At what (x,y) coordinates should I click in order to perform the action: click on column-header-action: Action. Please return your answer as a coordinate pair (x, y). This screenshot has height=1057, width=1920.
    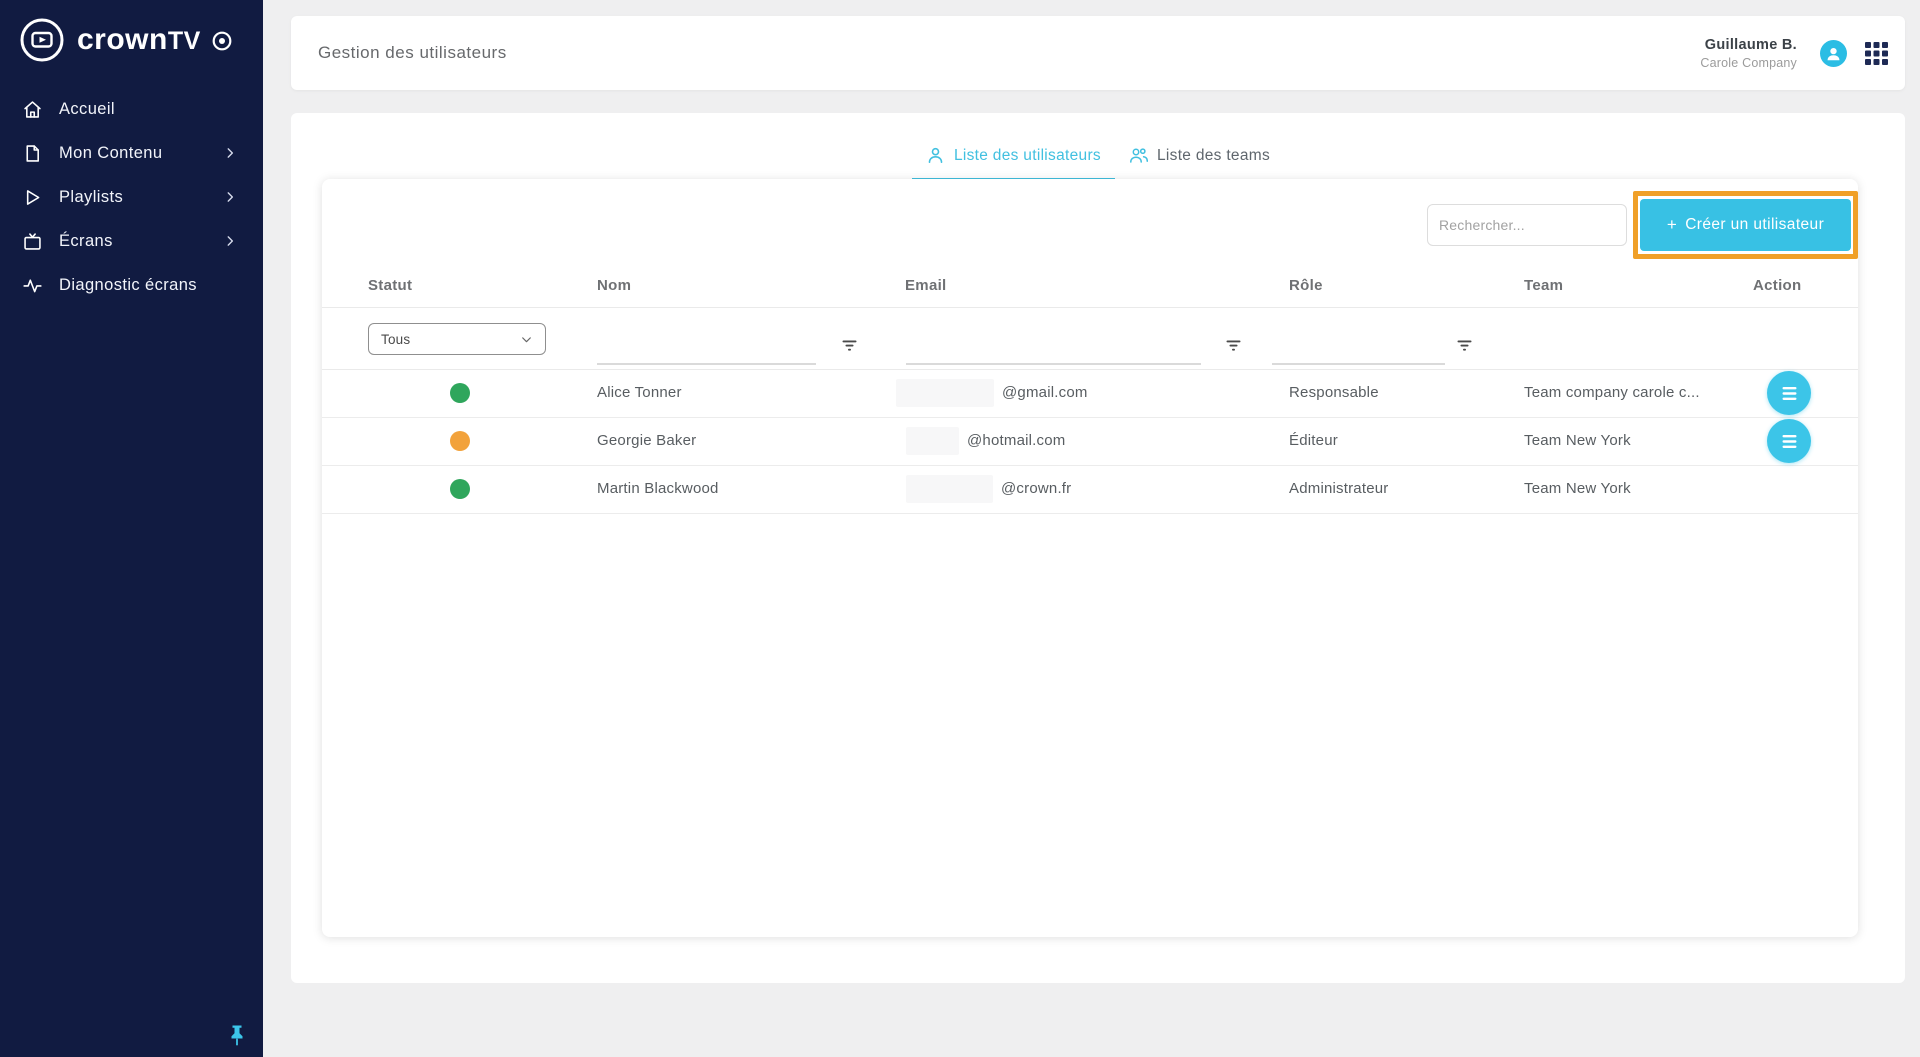
    Looking at the image, I should click on (1777, 285).